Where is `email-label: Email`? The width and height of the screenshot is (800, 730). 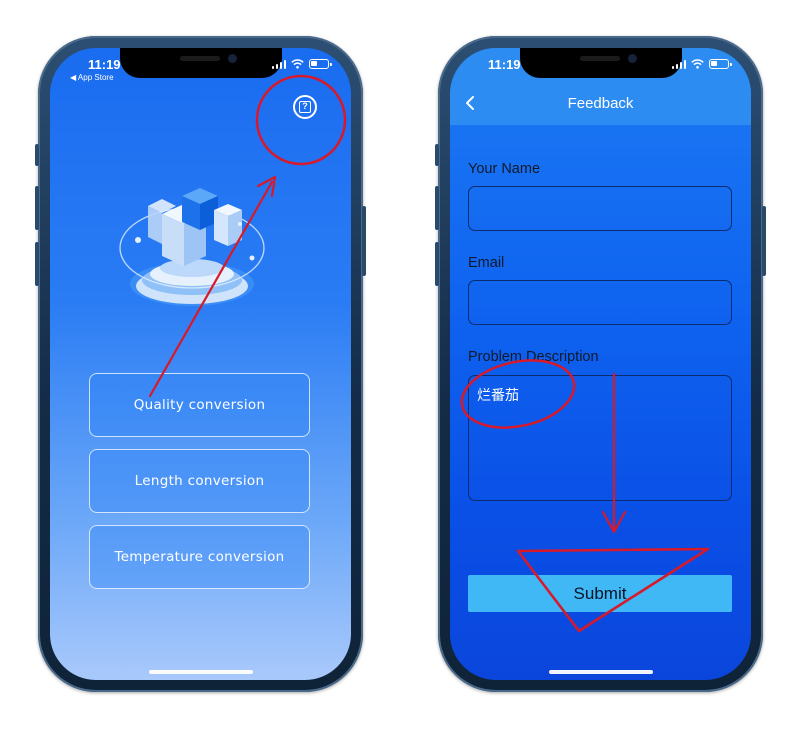
email-label: Email is located at coordinates (486, 263).